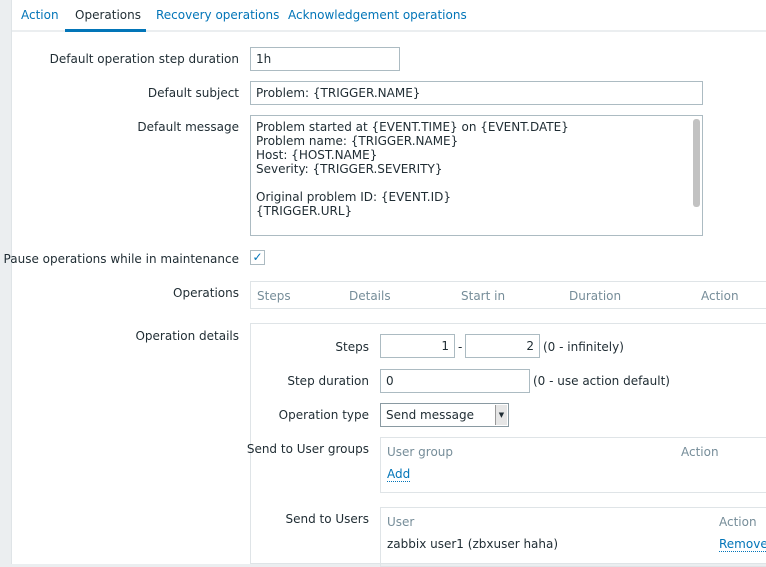 Image resolution: width=766 pixels, height=567 pixels. I want to click on col-action: Action, so click(720, 296).